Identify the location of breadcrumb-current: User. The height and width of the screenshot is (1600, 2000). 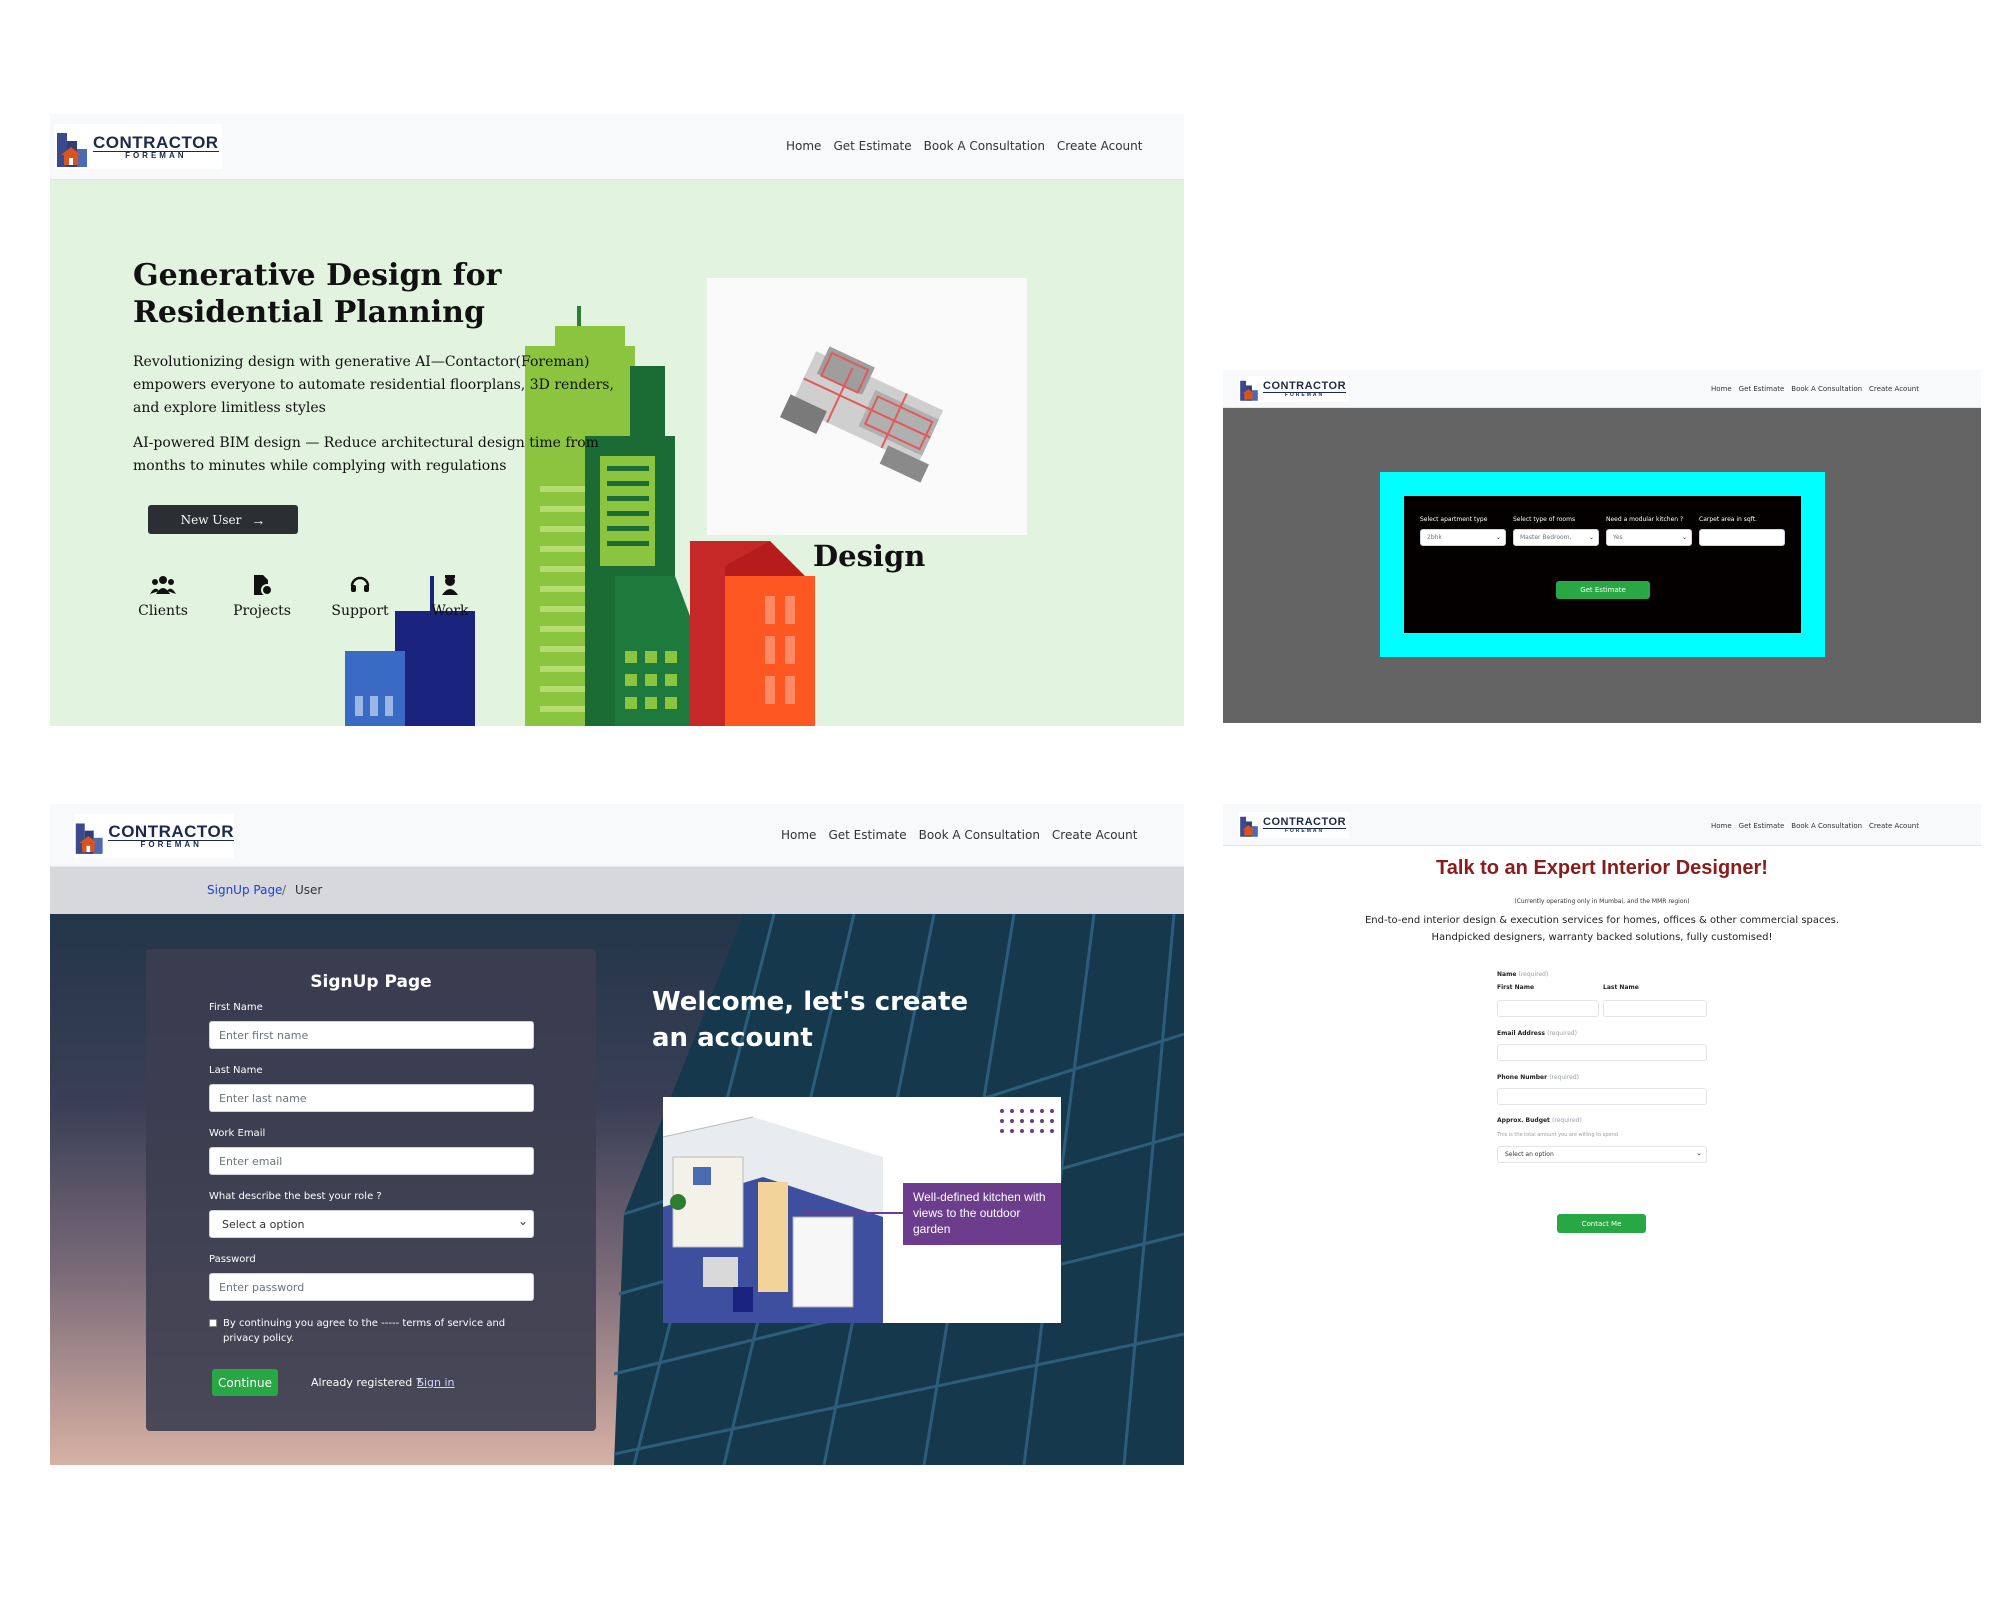
(309, 890).